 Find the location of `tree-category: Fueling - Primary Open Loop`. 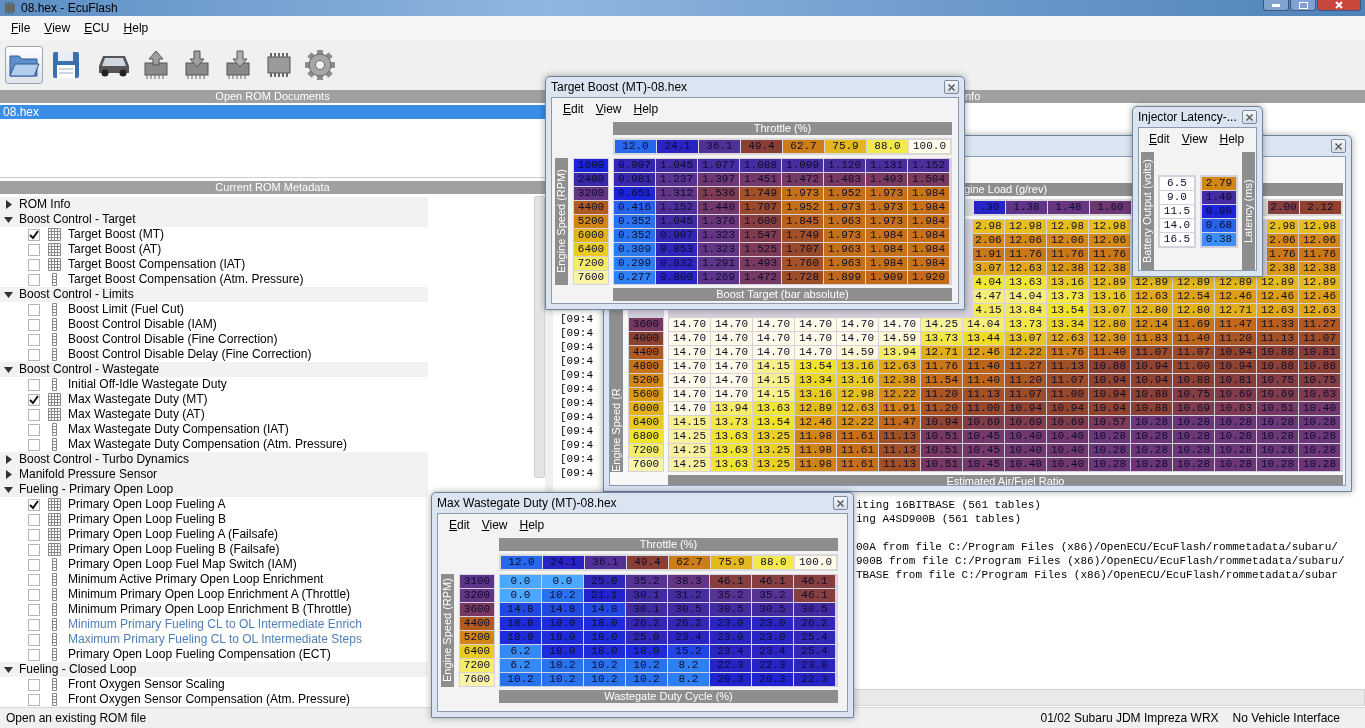

tree-category: Fueling - Primary Open Loop is located at coordinates (214, 489).